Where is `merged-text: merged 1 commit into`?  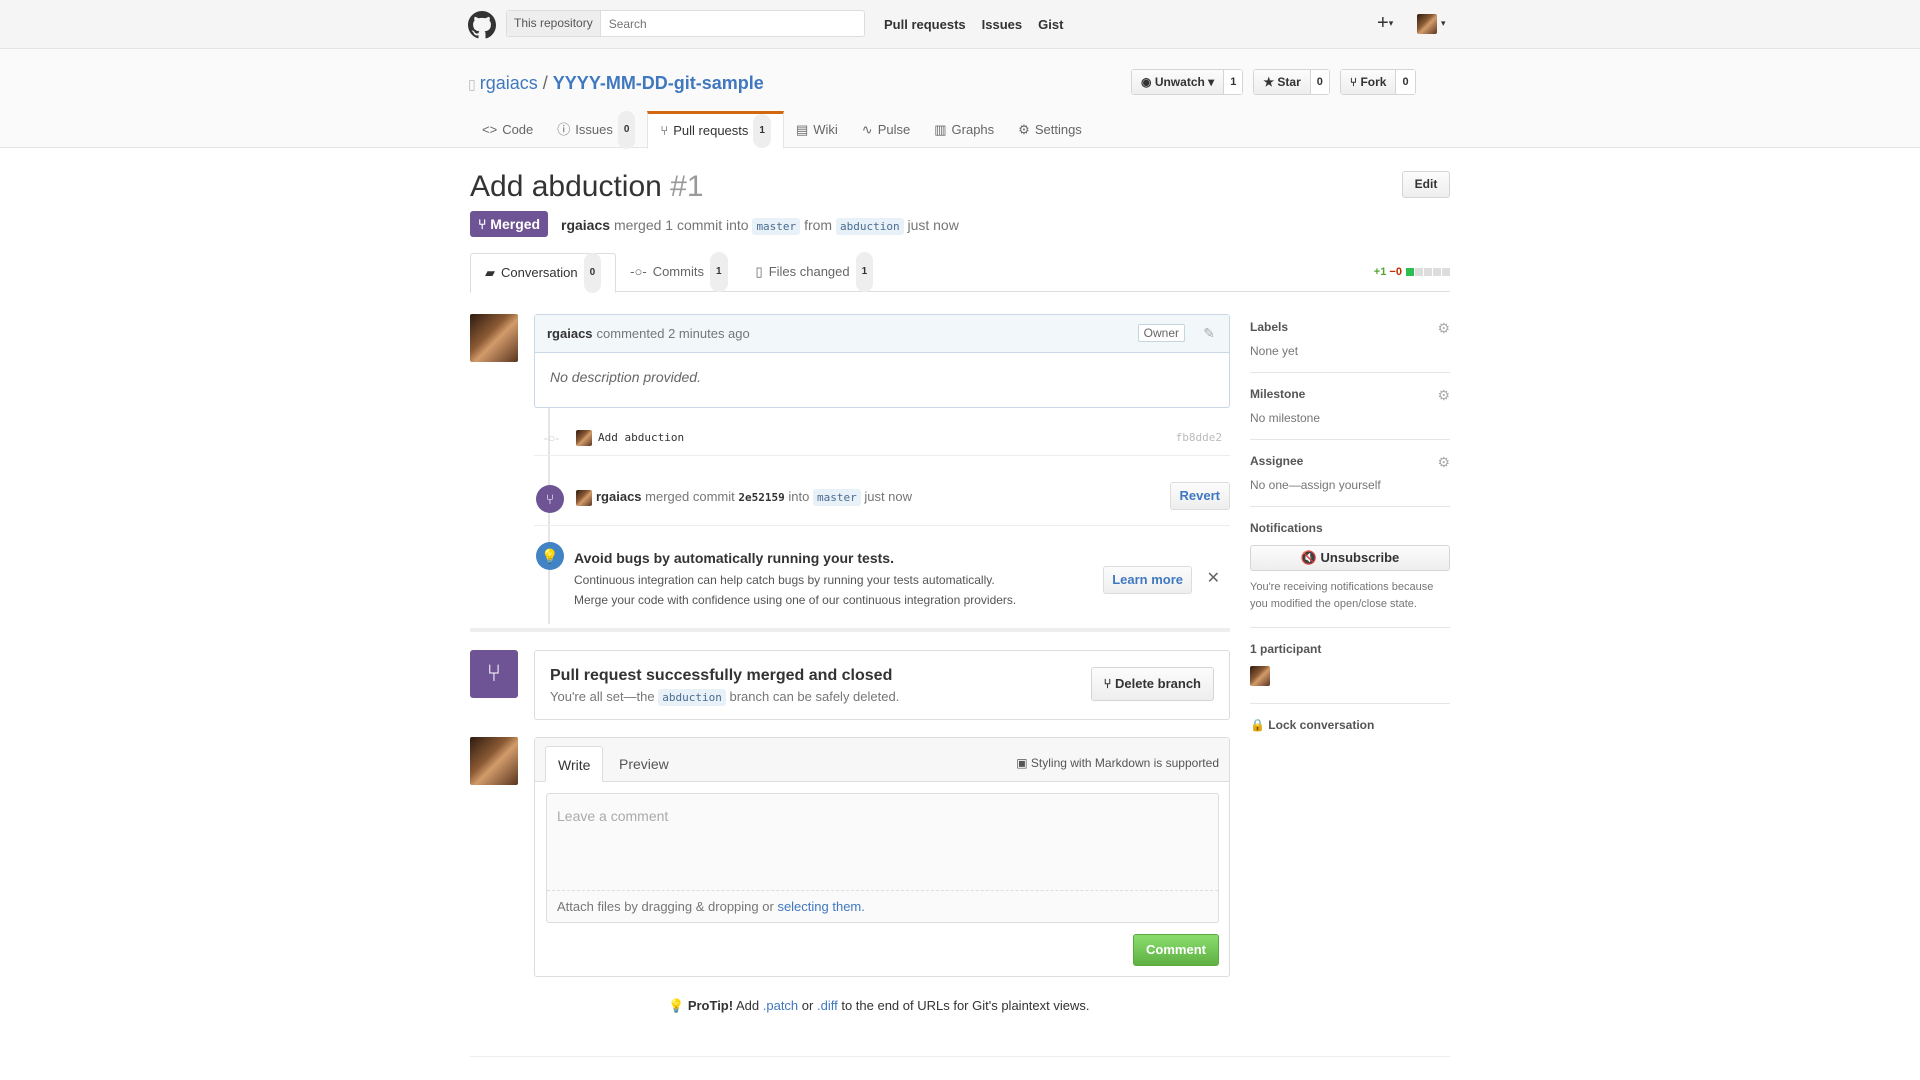
merged-text: merged 1 commit into is located at coordinates (681, 225).